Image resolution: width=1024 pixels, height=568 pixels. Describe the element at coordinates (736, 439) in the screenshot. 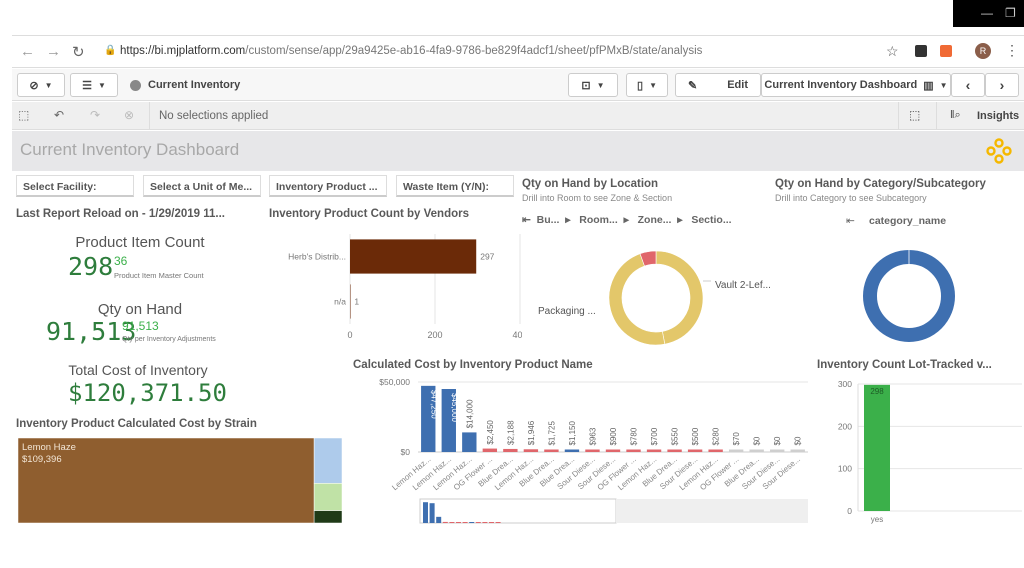

I see `bar-value-label: $70` at that location.